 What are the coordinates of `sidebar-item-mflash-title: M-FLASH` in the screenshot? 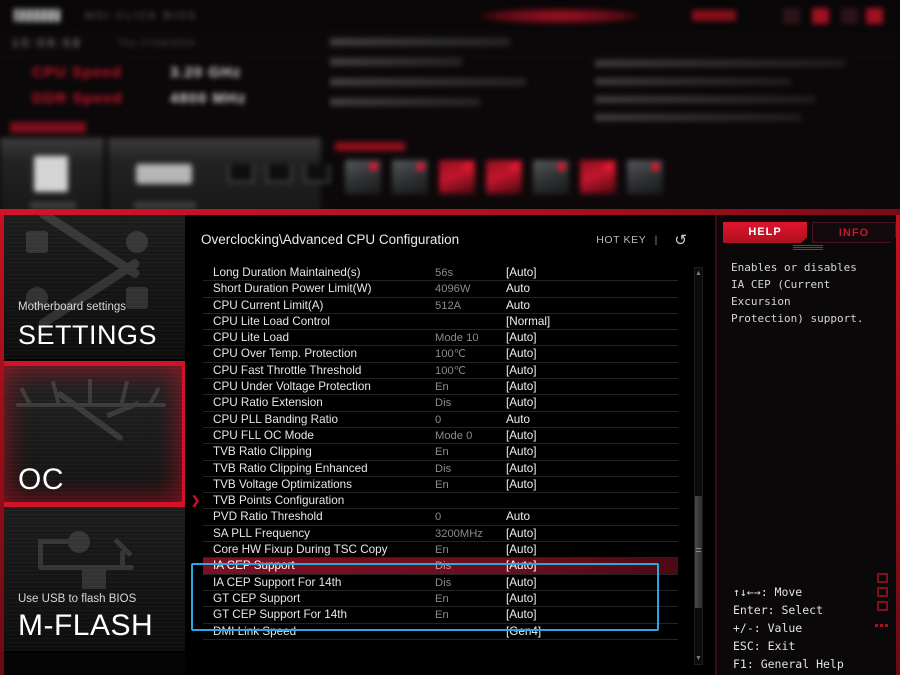 It's located at (86, 625).